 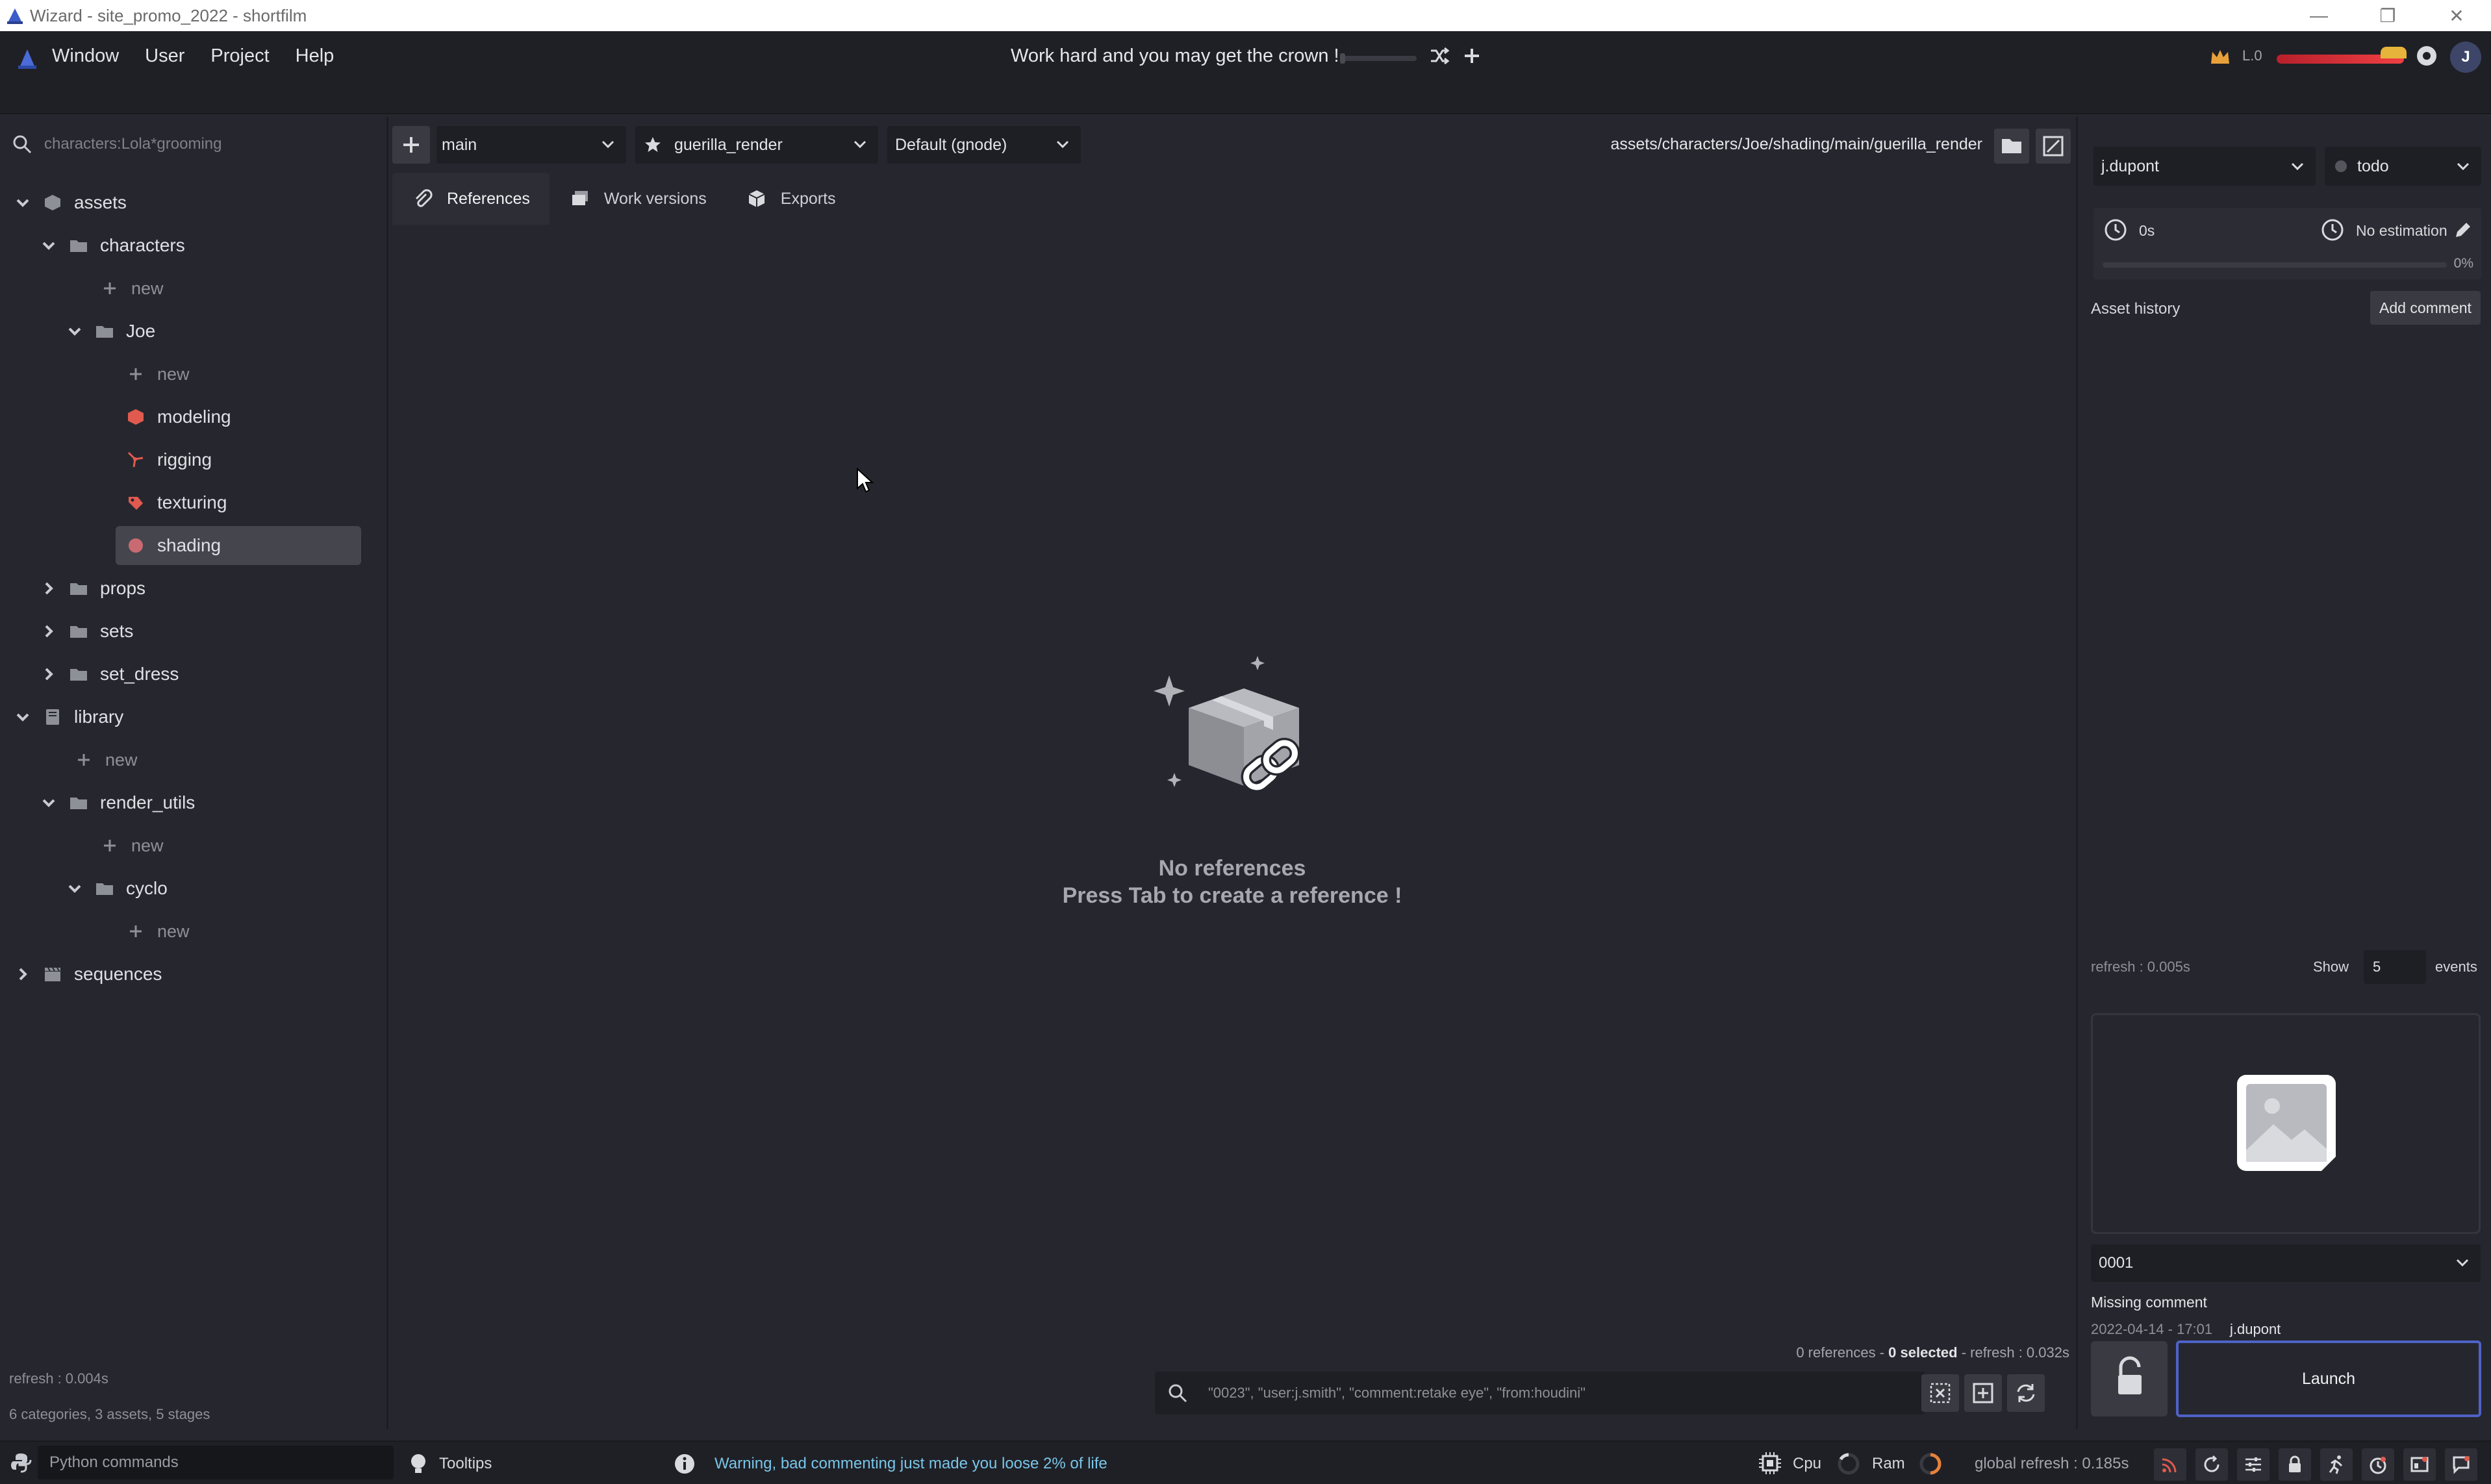 What do you see at coordinates (85, 56) in the screenshot?
I see `menu-window: Window` at bounding box center [85, 56].